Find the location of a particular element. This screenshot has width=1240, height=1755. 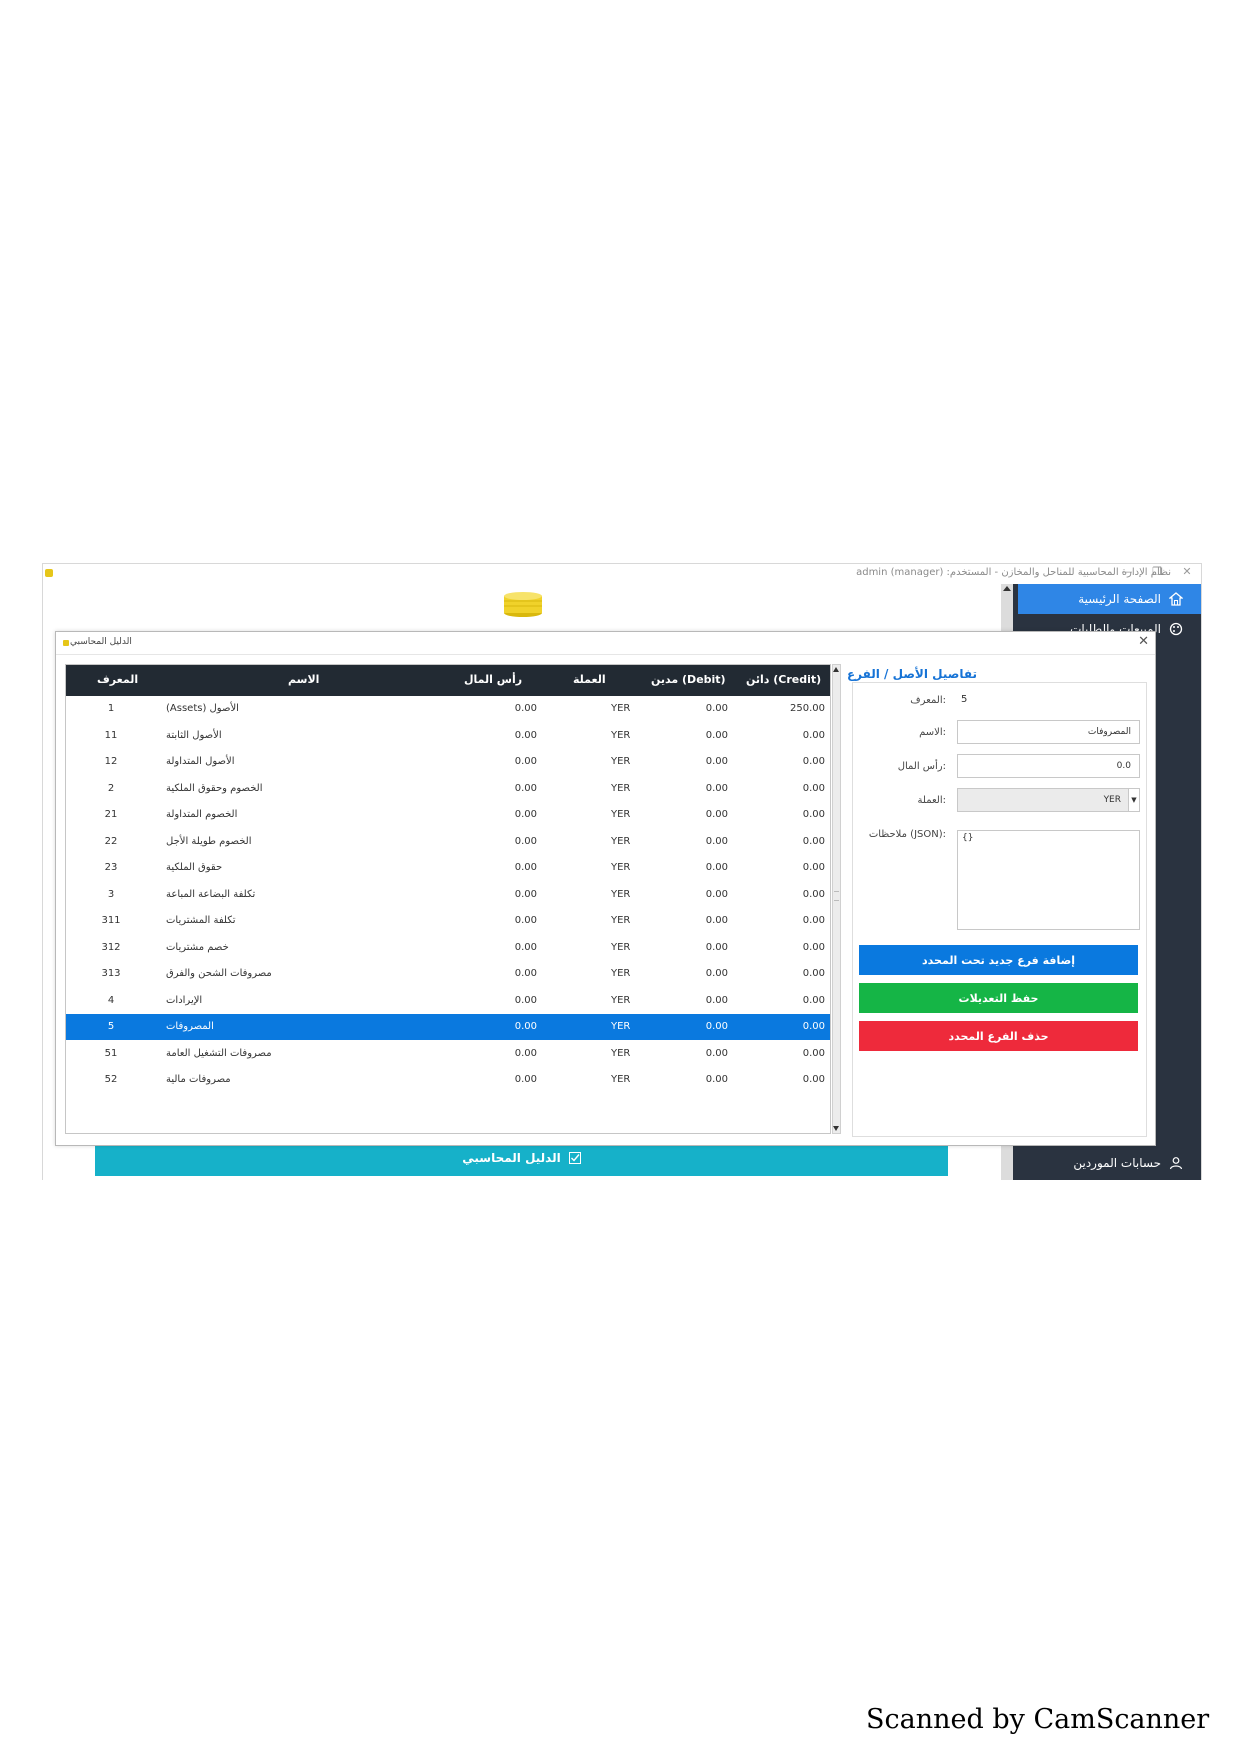

row-name: الأصول (Assets) is located at coordinates (202, 708).